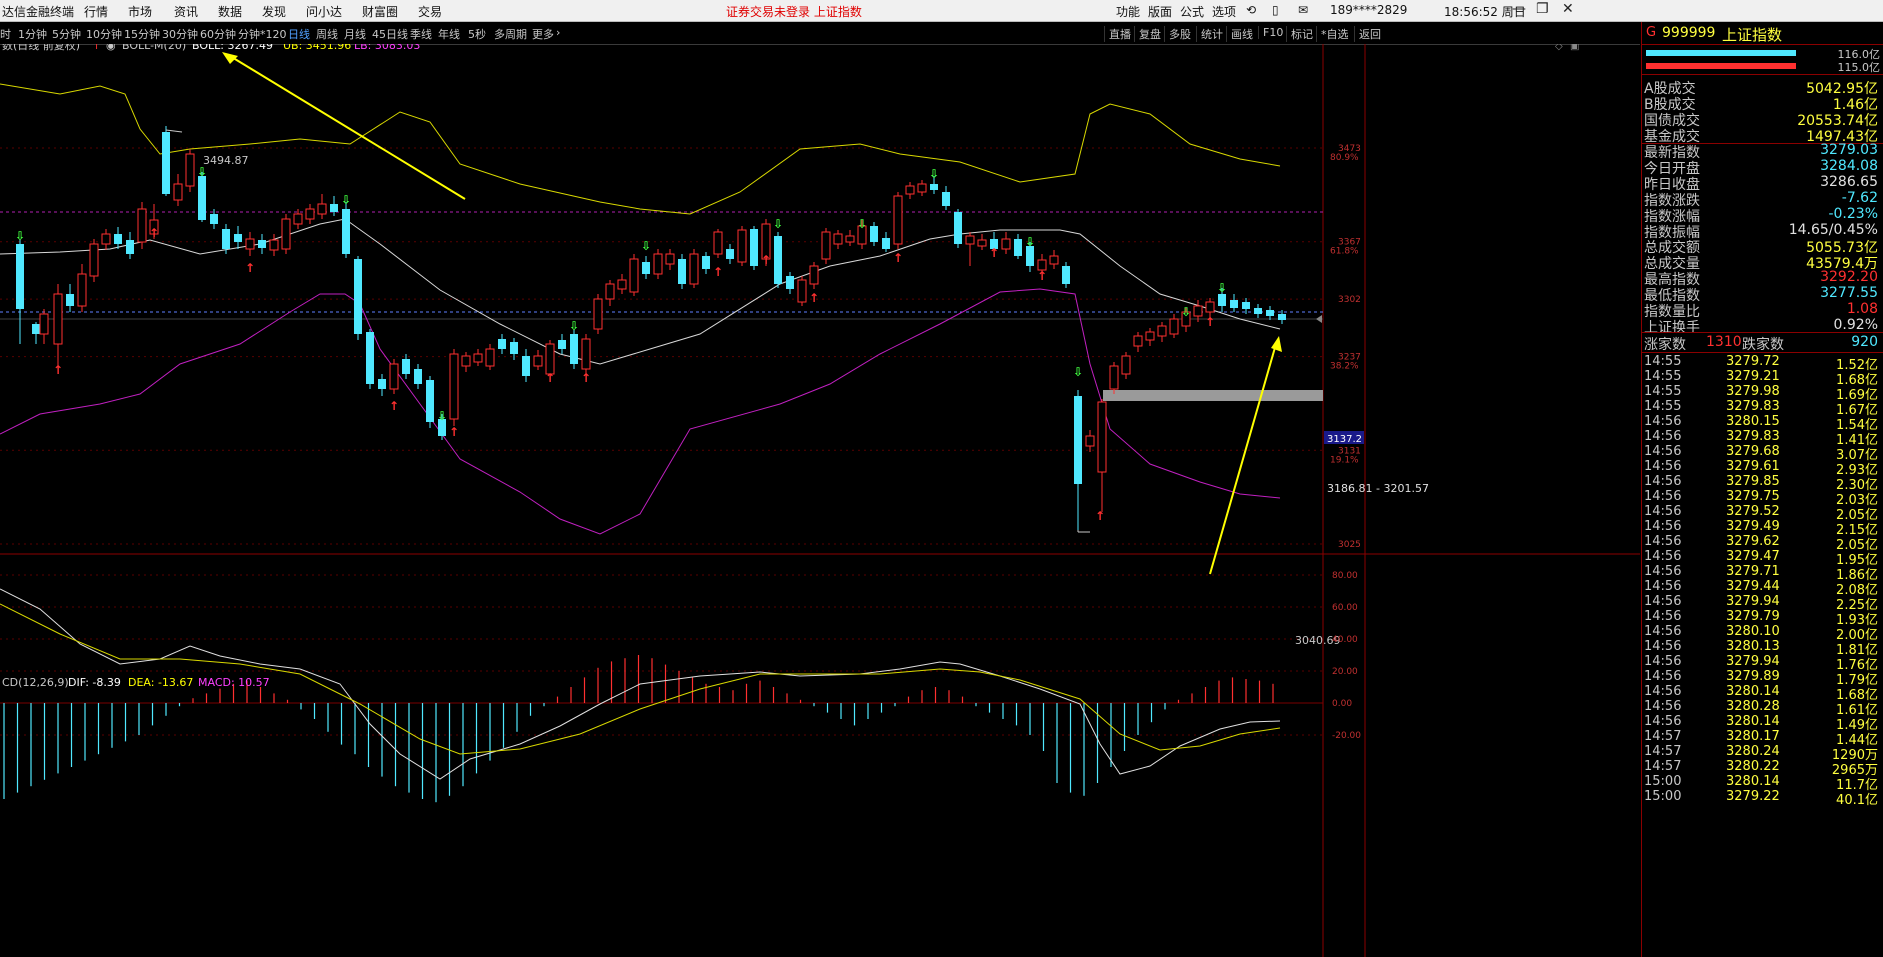 This screenshot has height=957, width=1883. I want to click on tool-replay: 复盘, so click(1147, 34).